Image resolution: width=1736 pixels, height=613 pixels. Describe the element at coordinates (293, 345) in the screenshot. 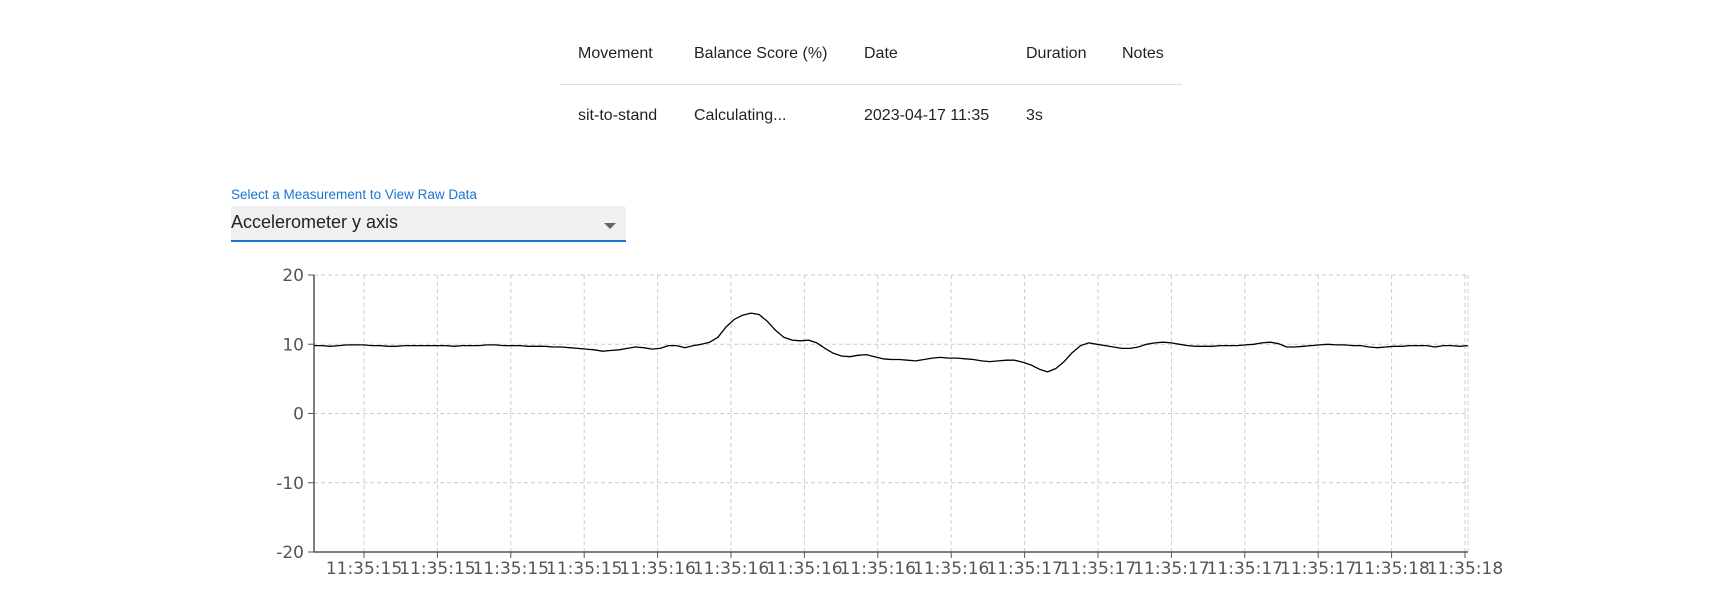

I see `y-tick-label: 10` at that location.